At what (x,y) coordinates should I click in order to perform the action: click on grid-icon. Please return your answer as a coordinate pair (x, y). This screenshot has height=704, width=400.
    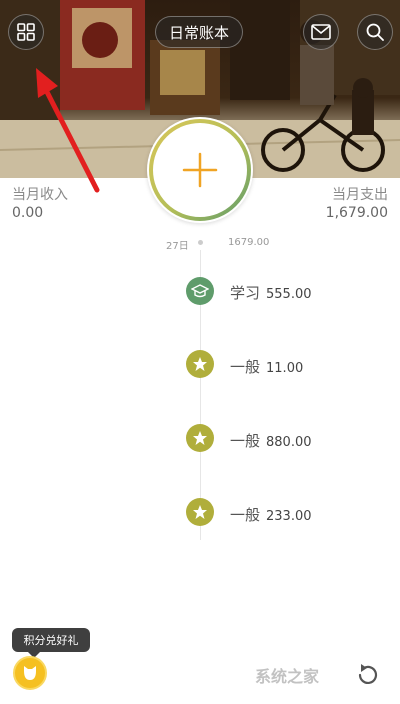
    Looking at the image, I should click on (26, 32).